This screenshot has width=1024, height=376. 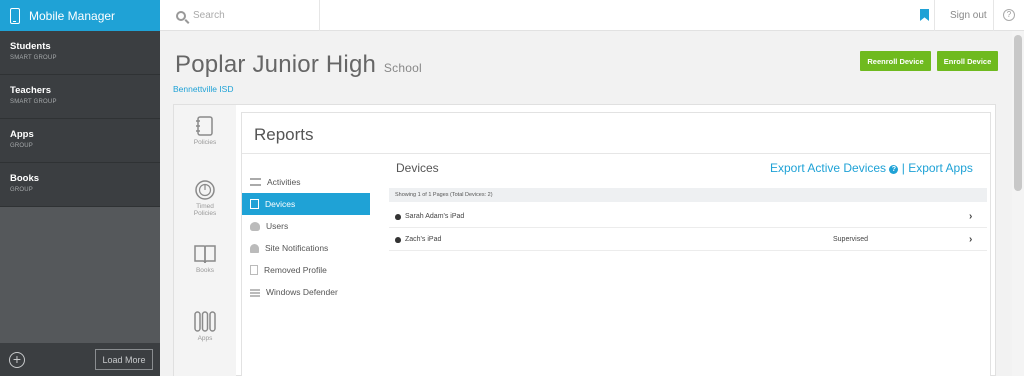 What do you see at coordinates (284, 134) in the screenshot?
I see `reports-title: Reports` at bounding box center [284, 134].